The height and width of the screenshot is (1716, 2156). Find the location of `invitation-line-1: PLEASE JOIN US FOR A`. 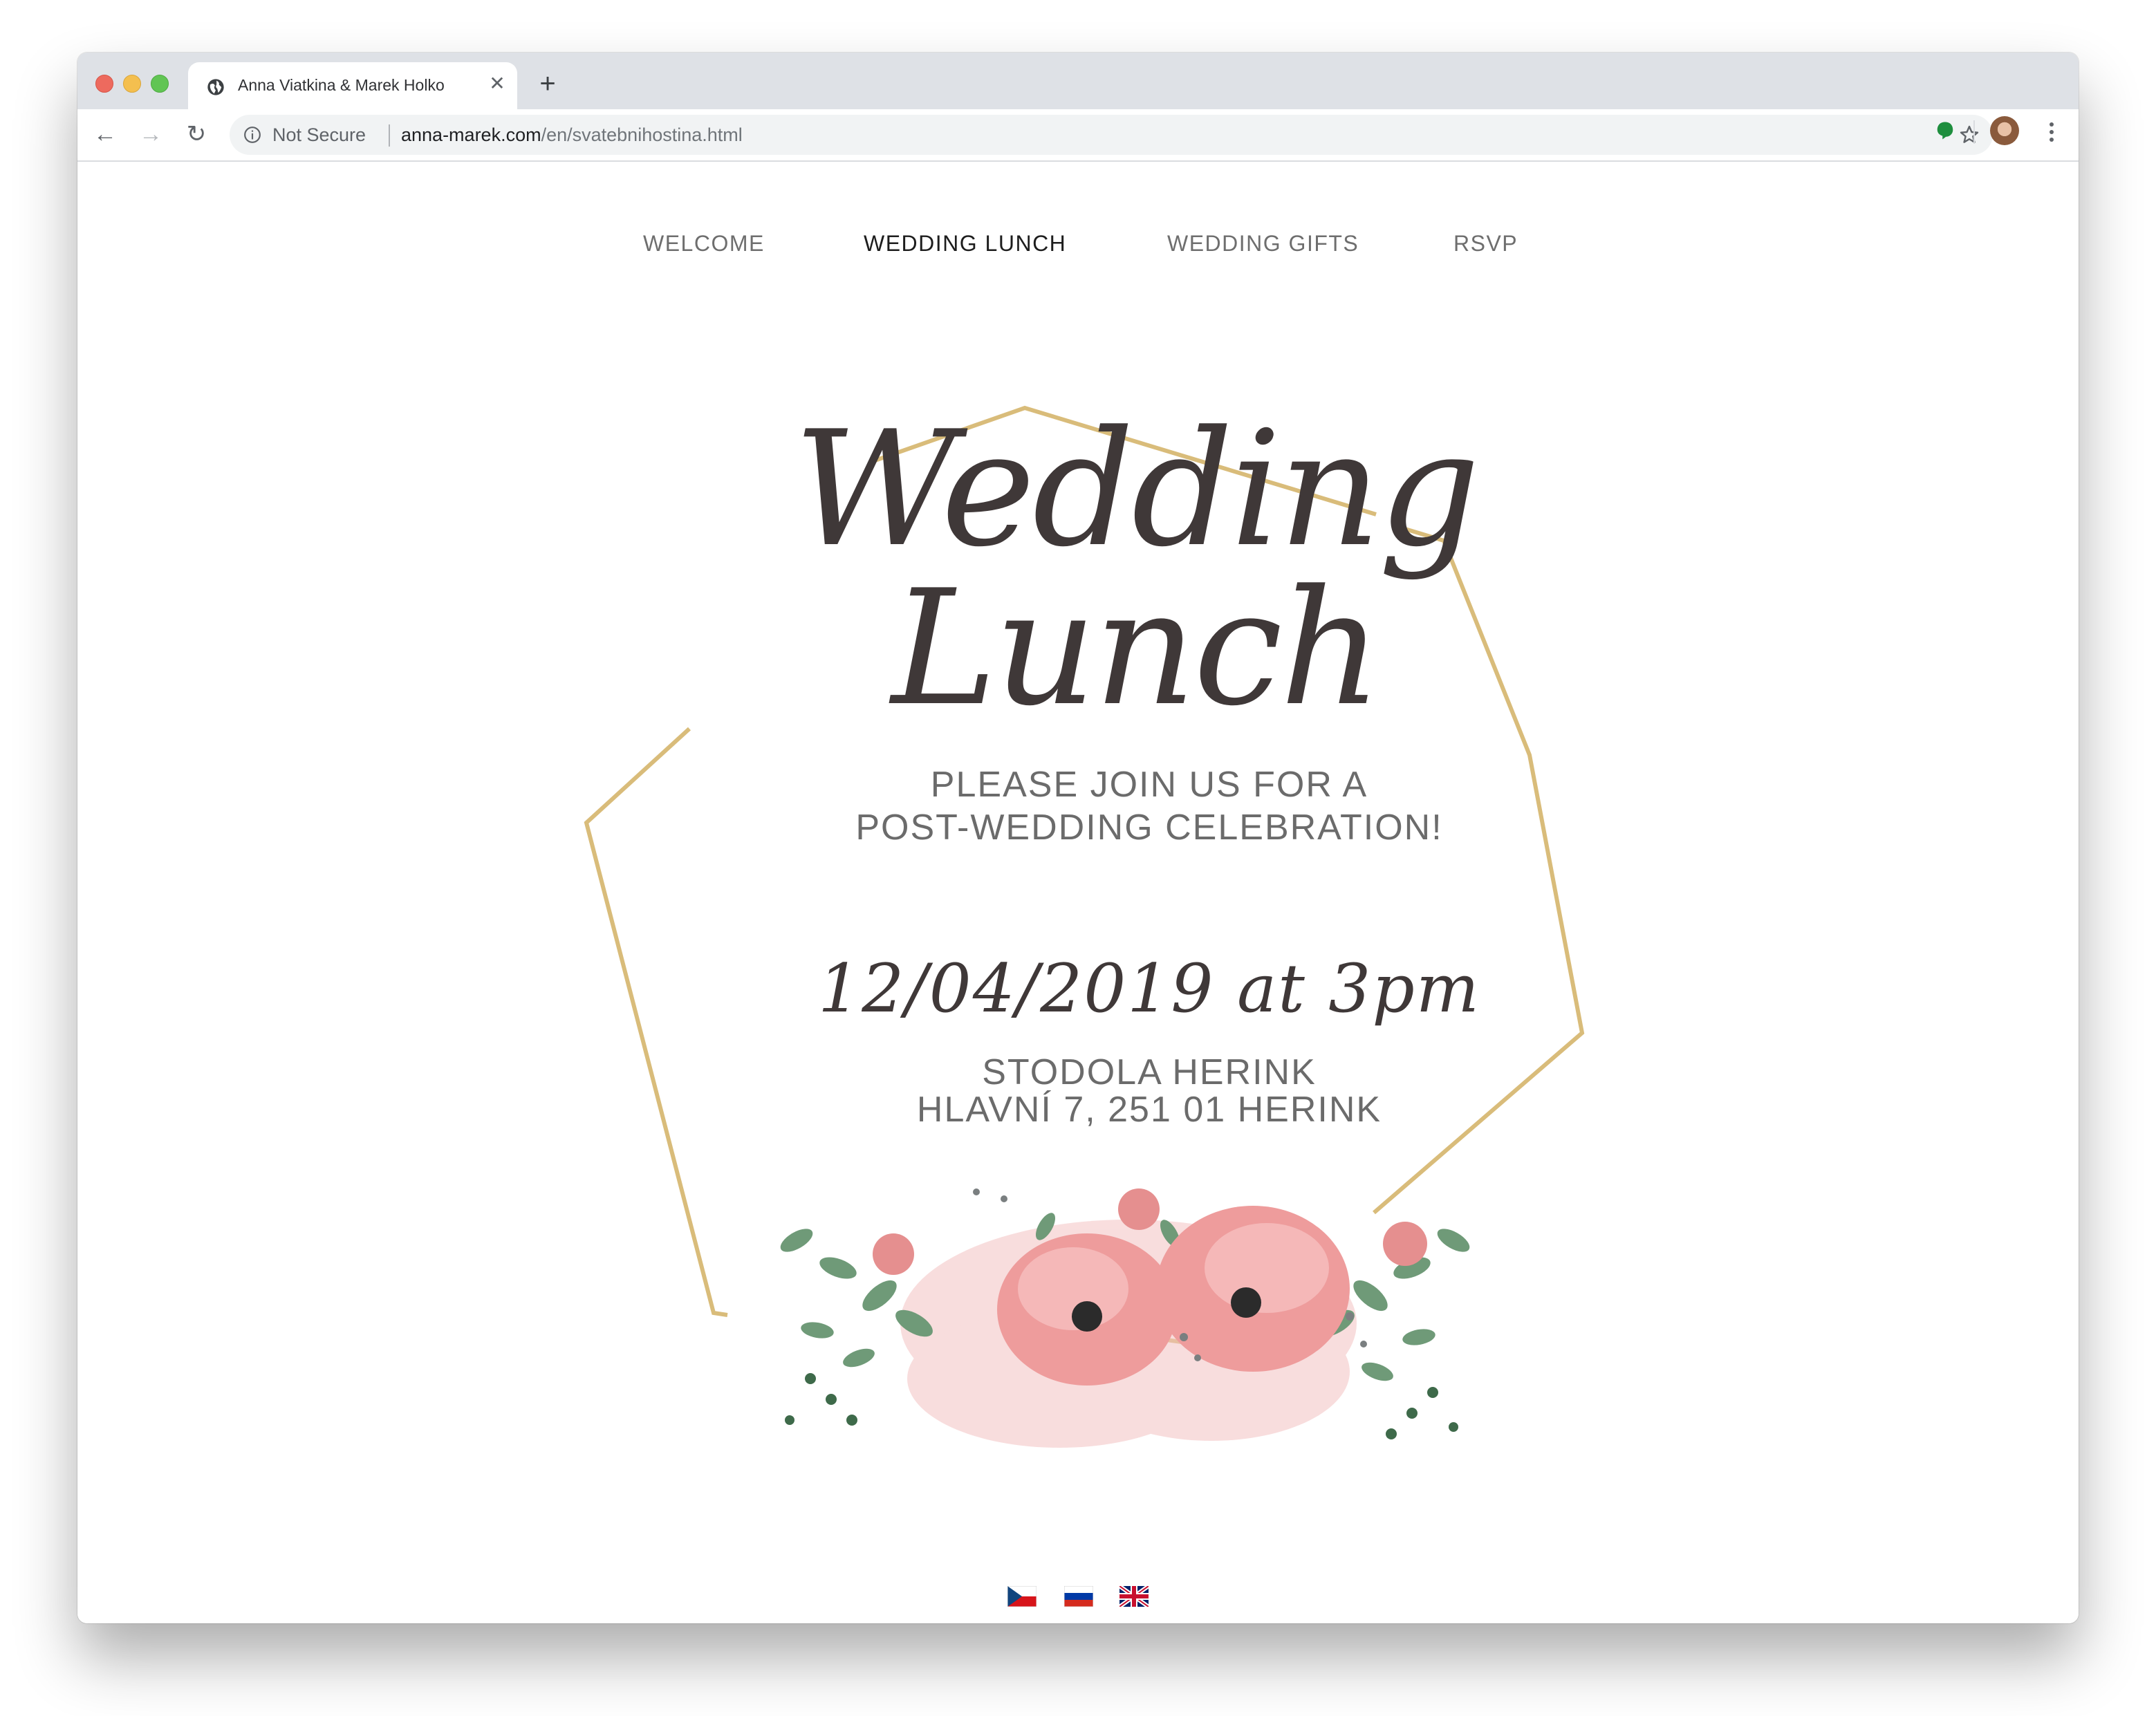

invitation-line-1: PLEASE JOIN US FOR A is located at coordinates (1149, 785).